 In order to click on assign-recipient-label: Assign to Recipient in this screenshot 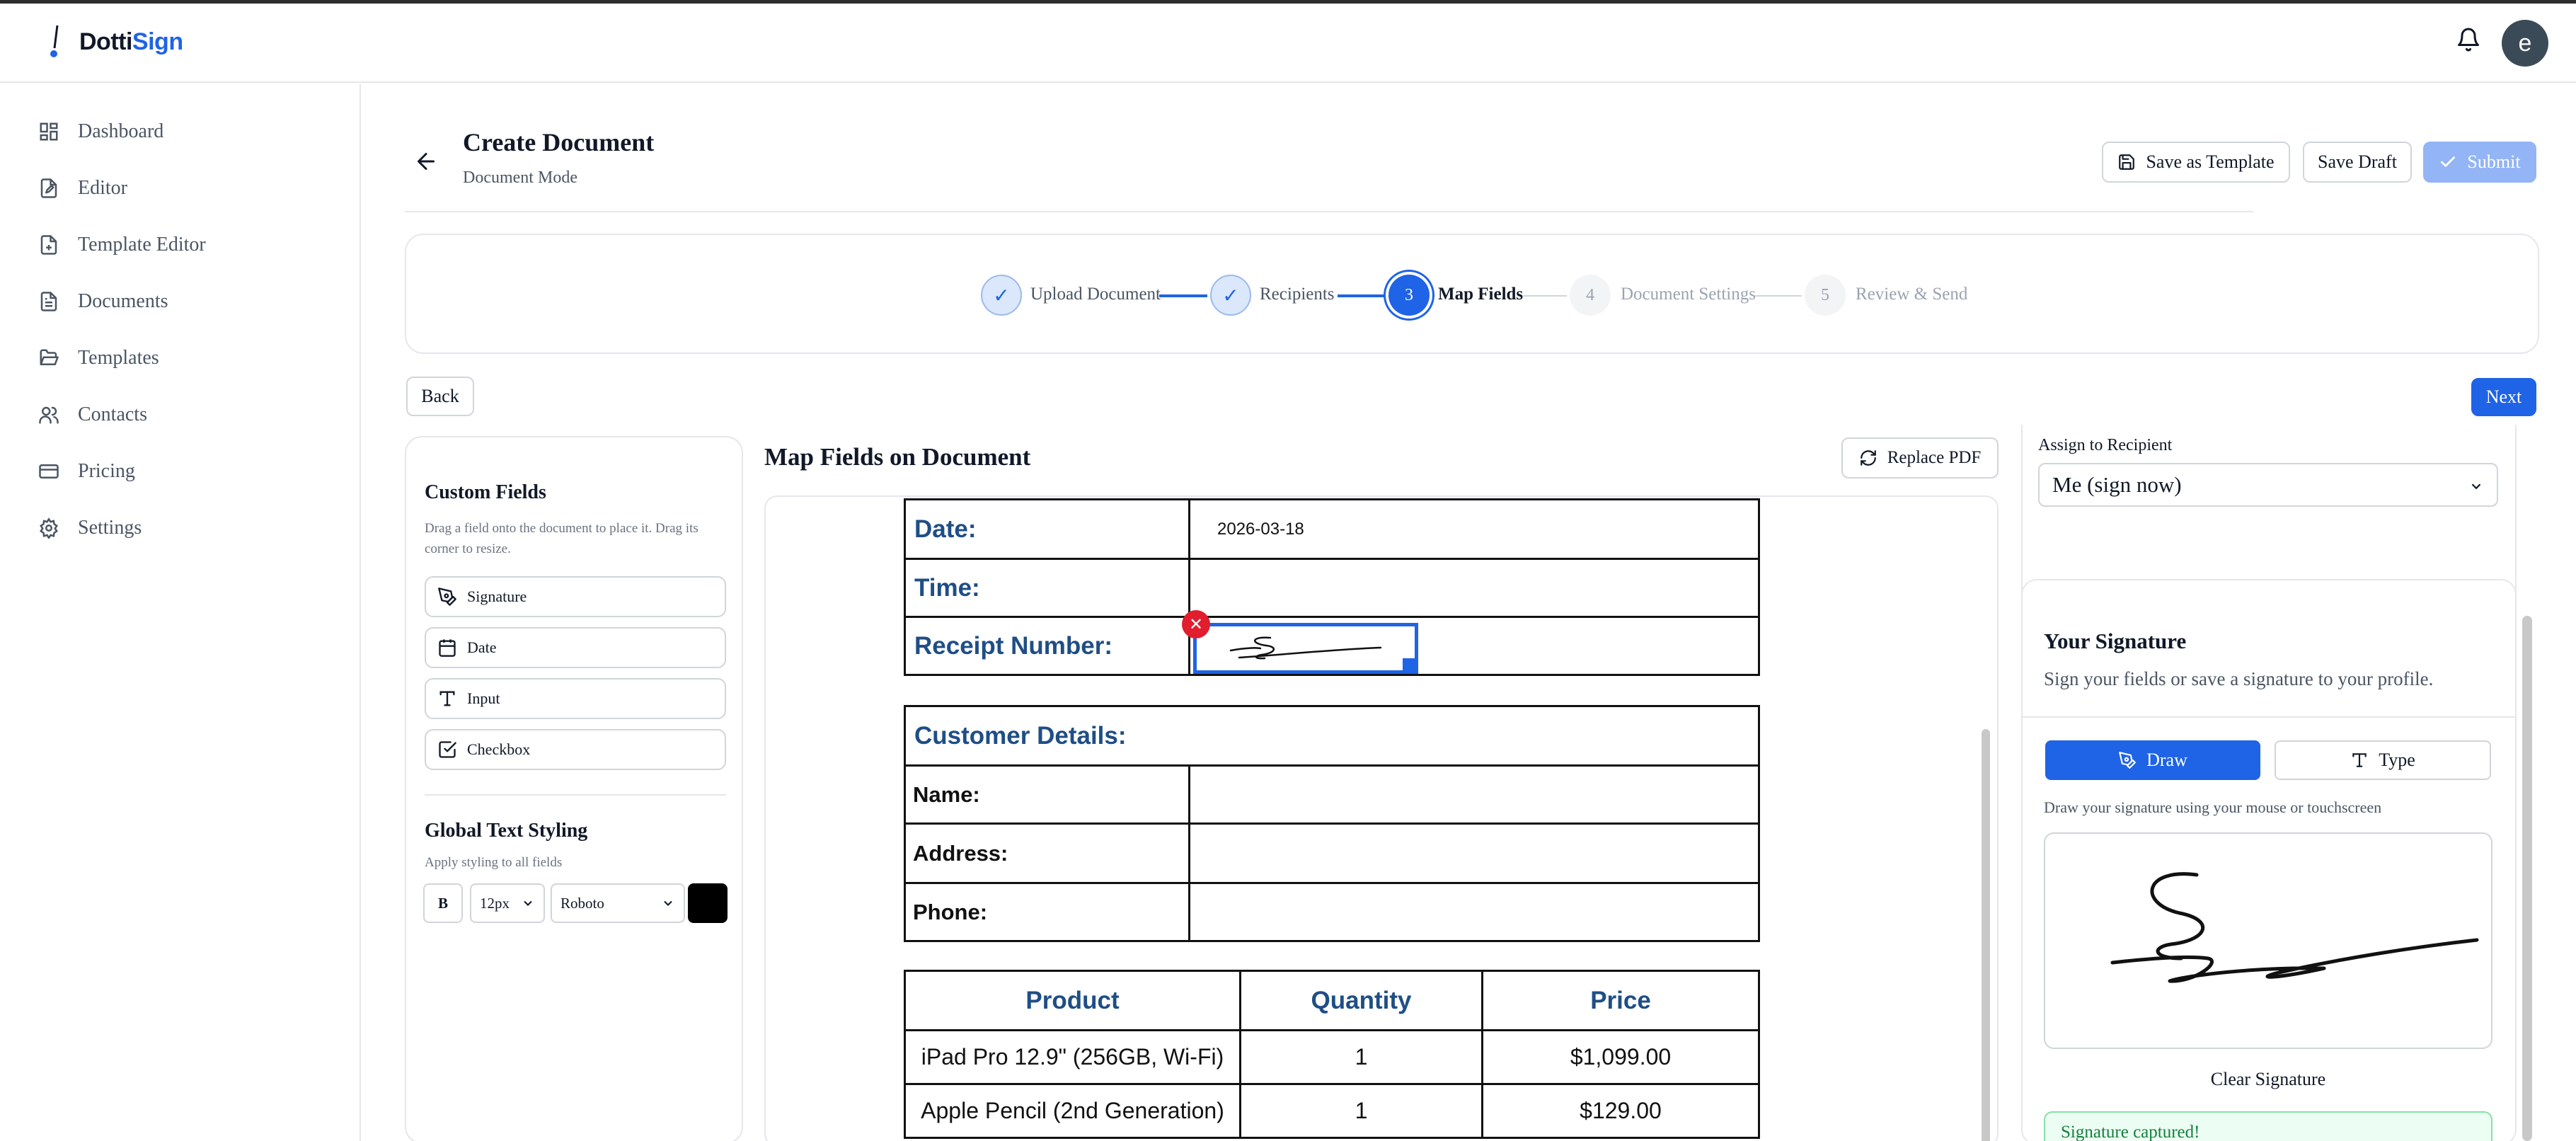, I will do `click(2105, 445)`.